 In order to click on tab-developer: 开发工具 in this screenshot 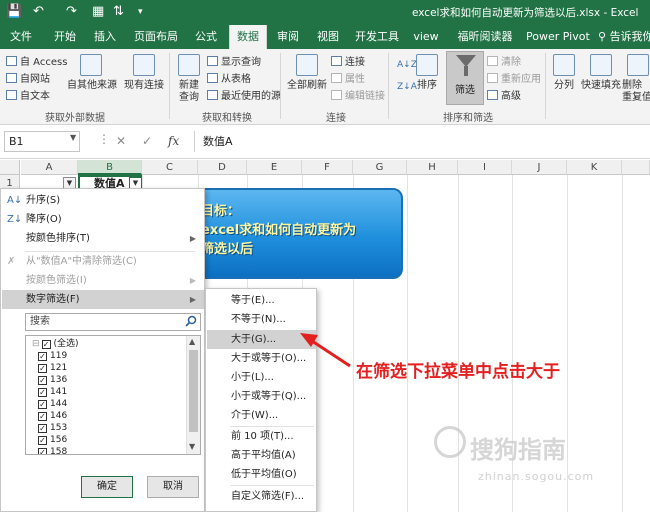, I will do `click(377, 37)`.